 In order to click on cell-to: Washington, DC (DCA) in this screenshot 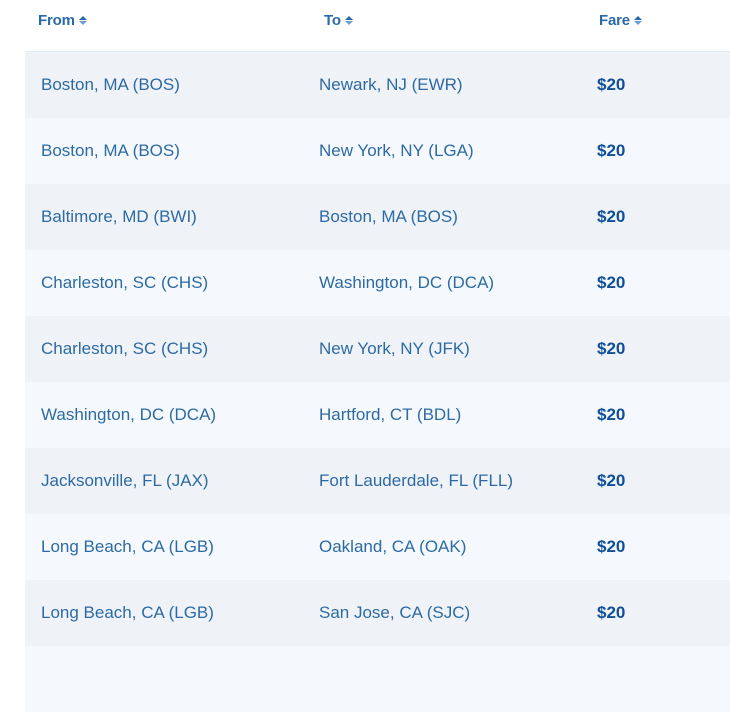, I will do `click(407, 282)`.